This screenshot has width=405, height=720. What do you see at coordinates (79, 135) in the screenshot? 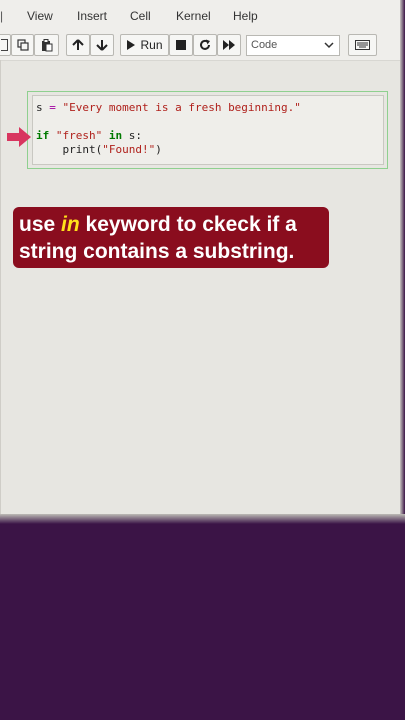
I see `code-fresh-literal: "fresh"` at bounding box center [79, 135].